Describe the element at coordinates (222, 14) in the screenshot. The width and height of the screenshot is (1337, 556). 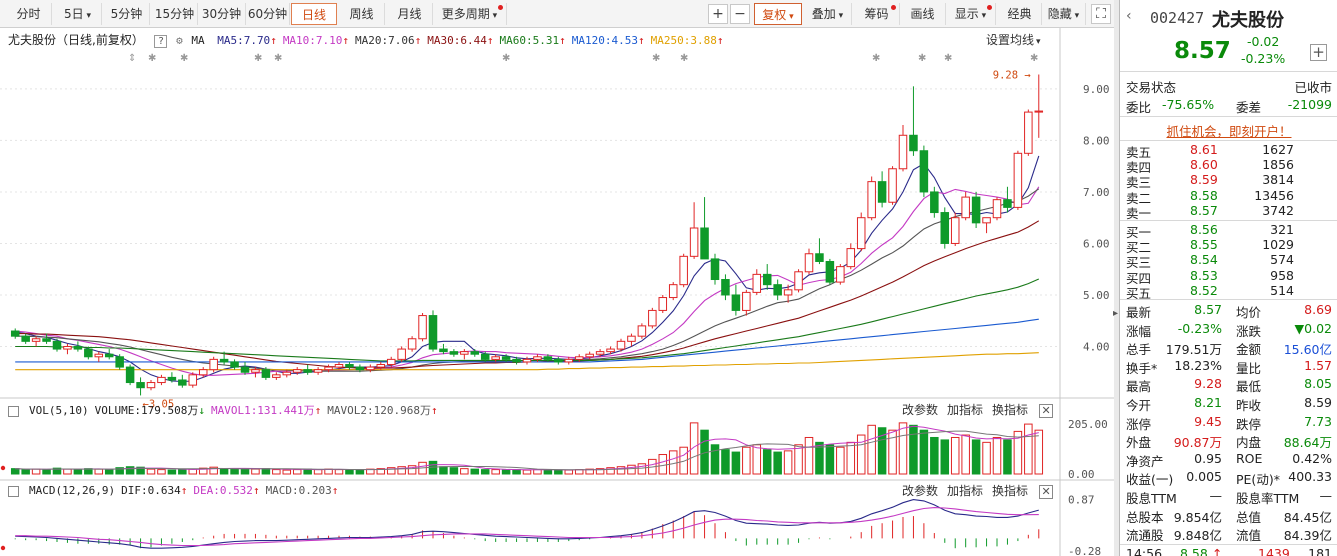
I see `period-tab-4: 30分钟` at that location.